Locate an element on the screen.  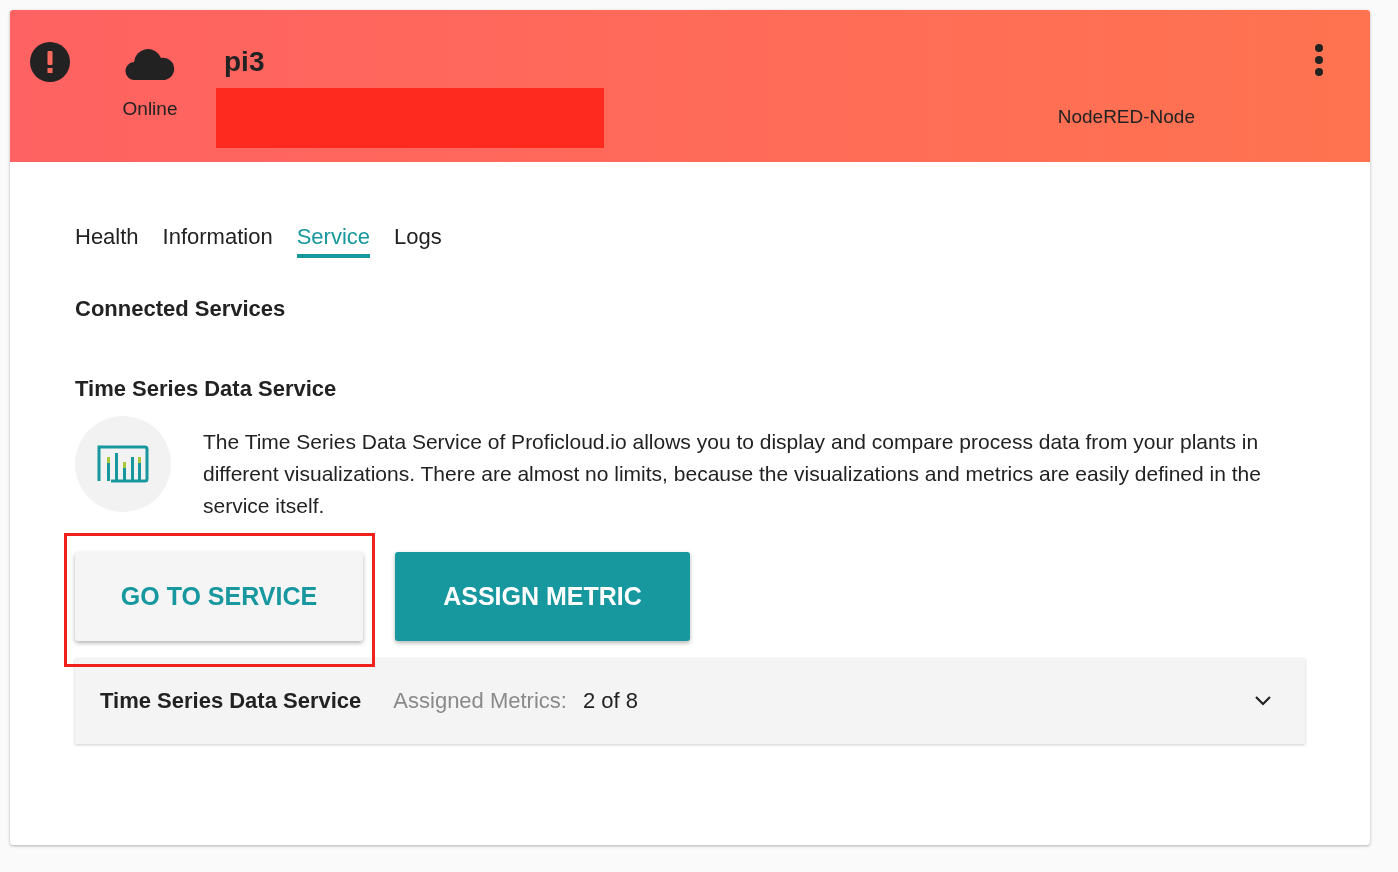
tab: Service is located at coordinates (333, 241).